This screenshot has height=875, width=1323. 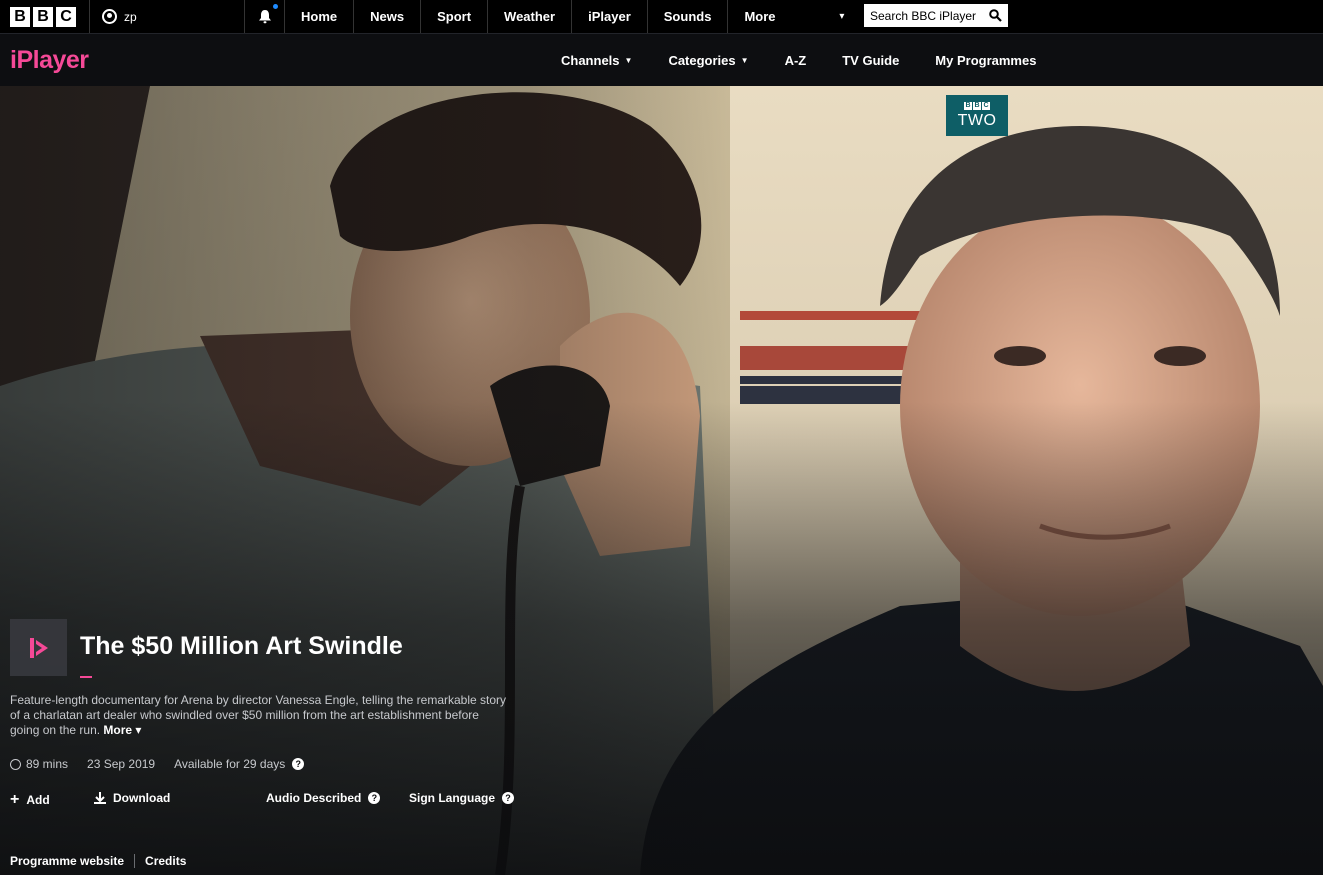 I want to click on iplayer-nav-tv-guide: TV Guide, so click(x=870, y=60).